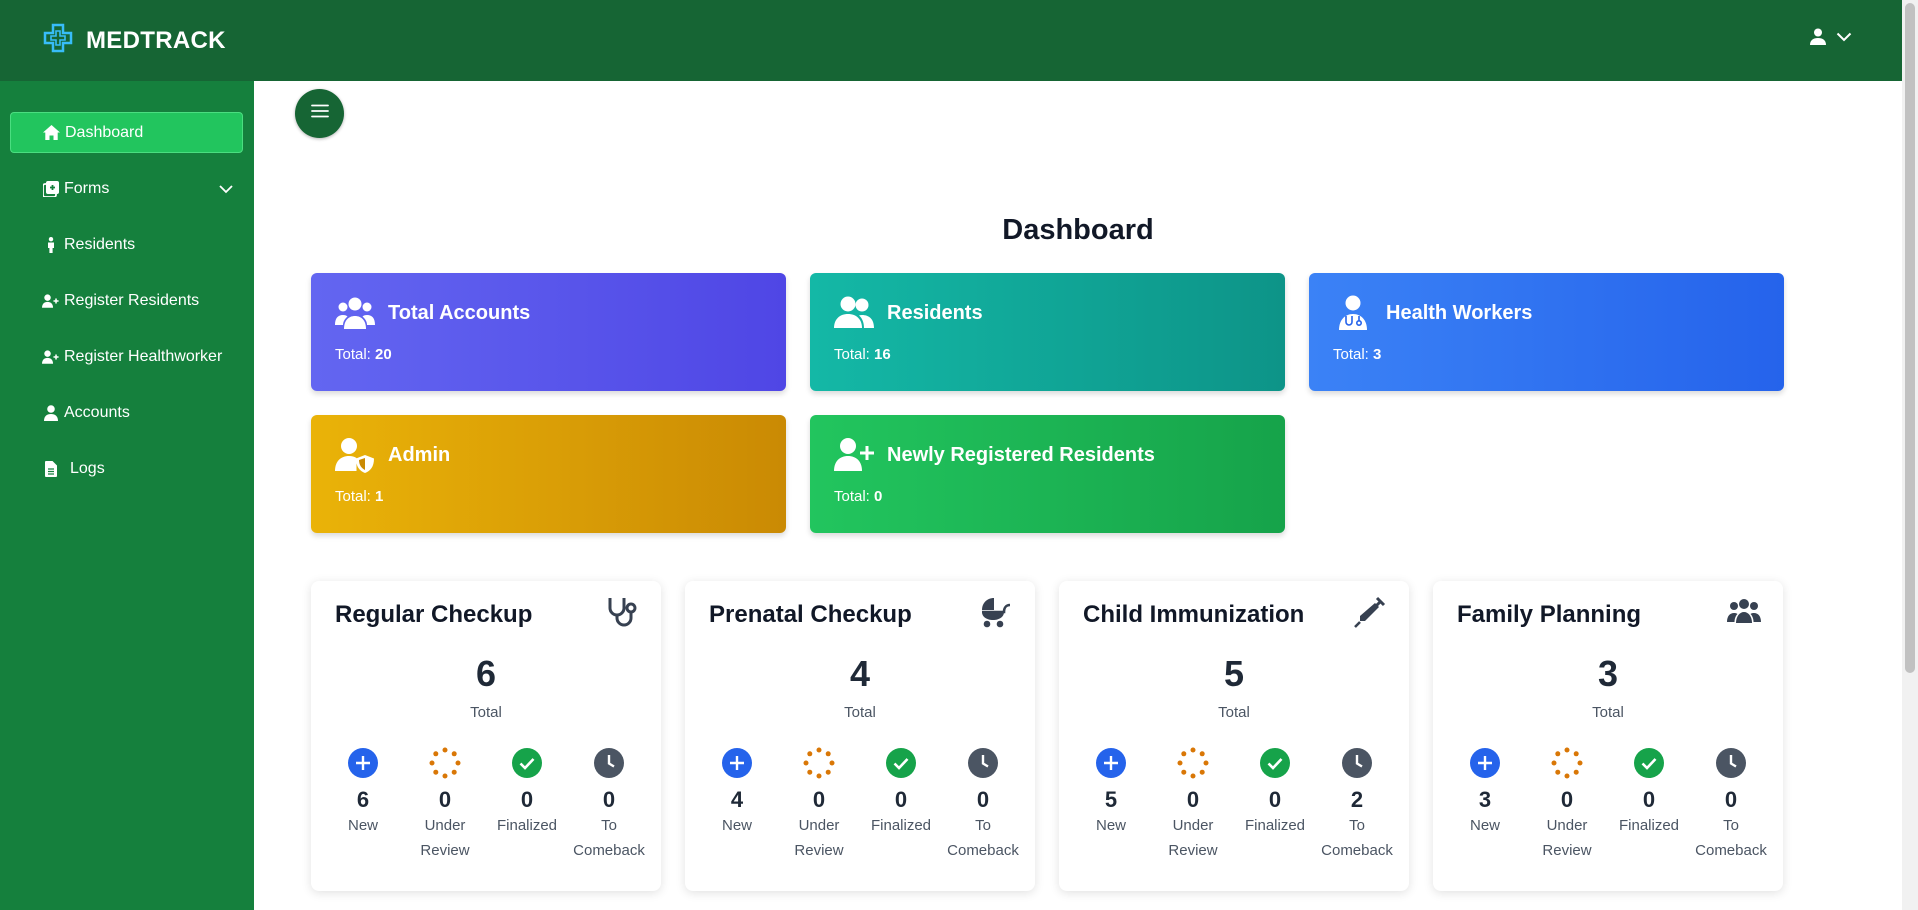 Image resolution: width=1918 pixels, height=910 pixels. What do you see at coordinates (355, 313) in the screenshot?
I see `users-icon` at bounding box center [355, 313].